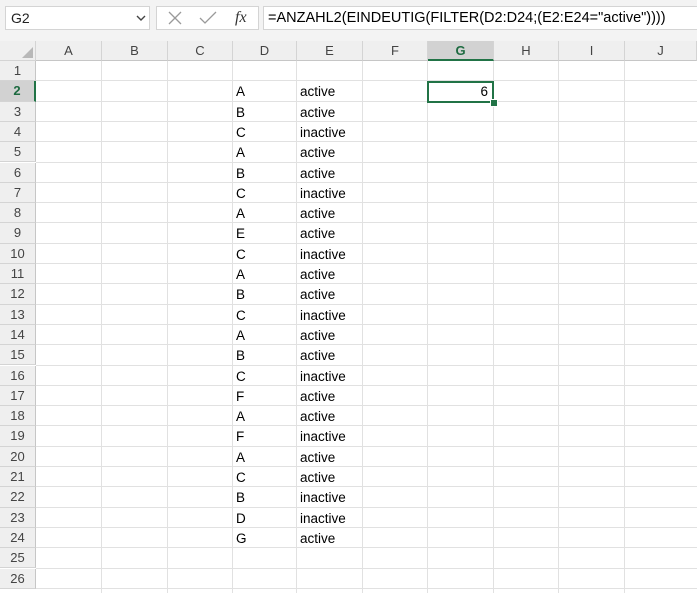  Describe the element at coordinates (18, 91) in the screenshot. I see `row-header-2: 2` at that location.